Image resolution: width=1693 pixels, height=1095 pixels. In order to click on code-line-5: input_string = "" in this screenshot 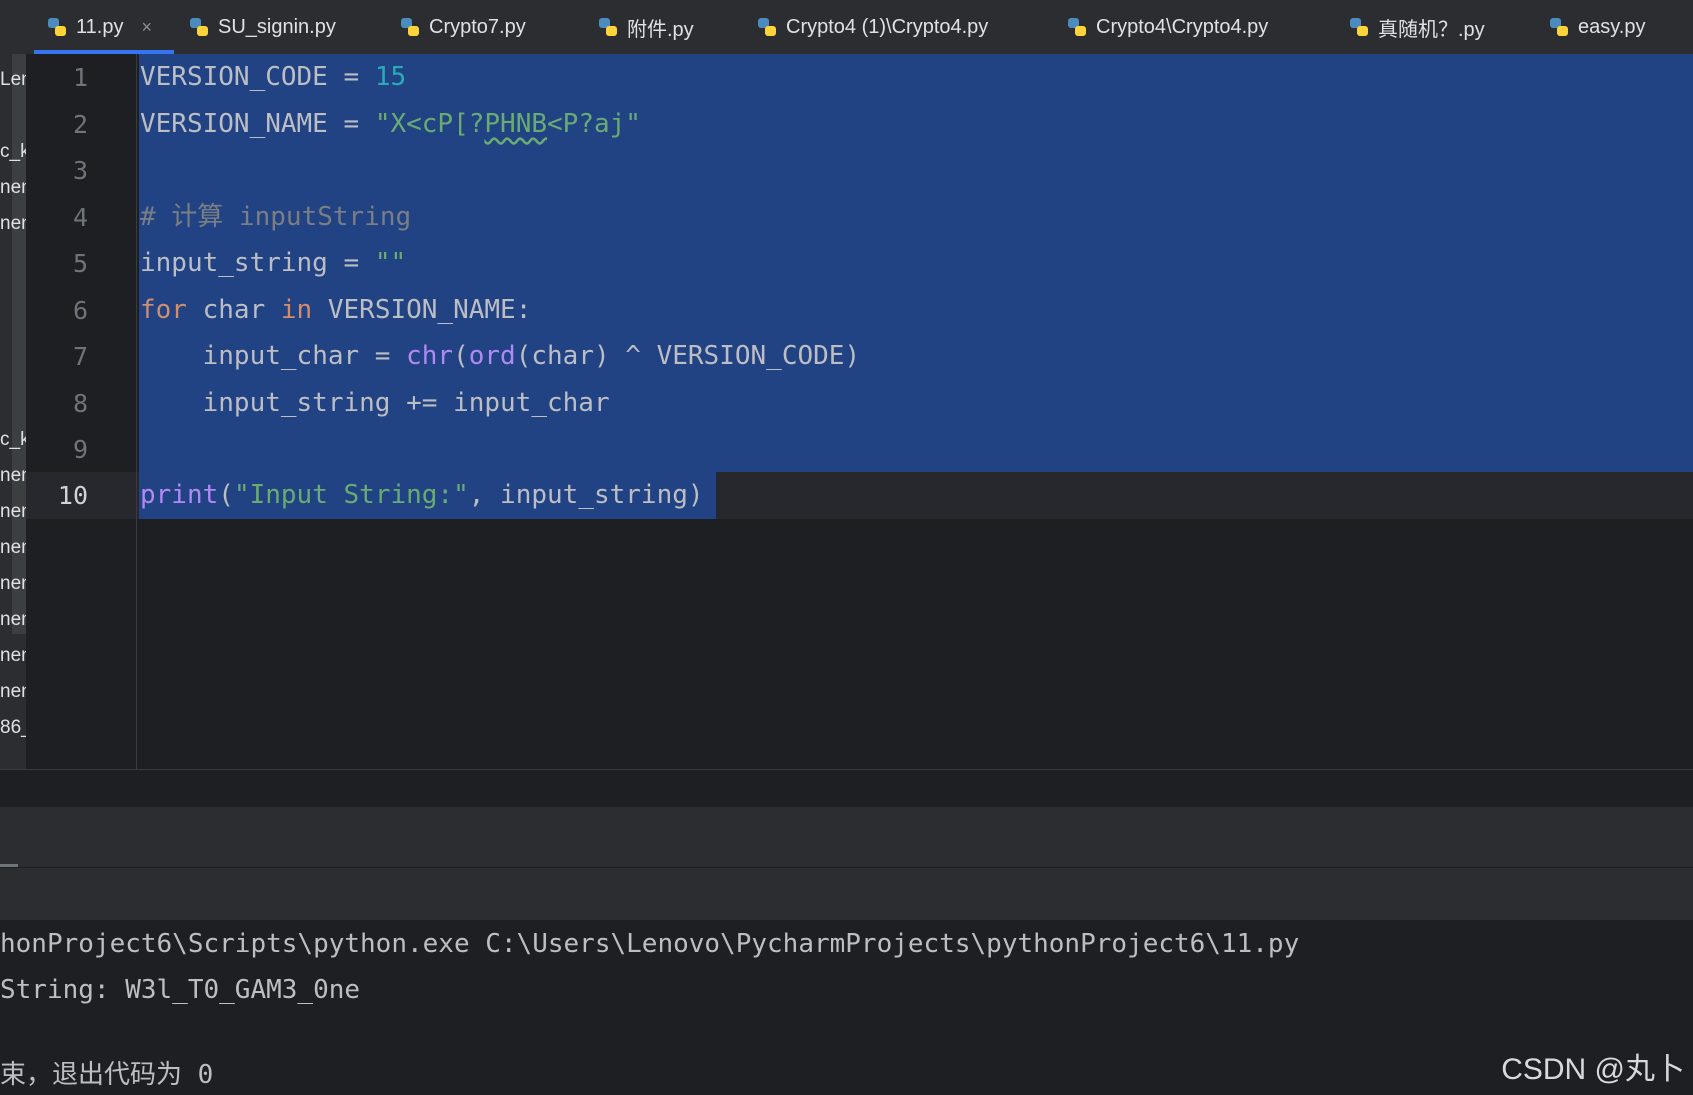, I will do `click(273, 263)`.